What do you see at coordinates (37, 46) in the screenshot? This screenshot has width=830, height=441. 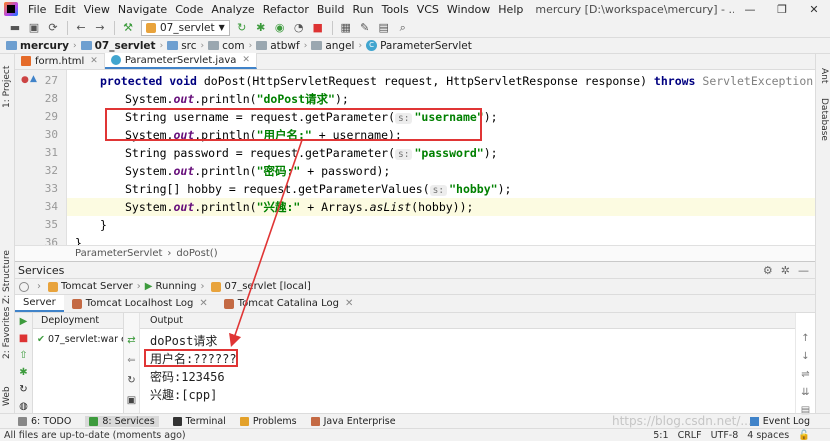 I see `crumb-project: mercury` at bounding box center [37, 46].